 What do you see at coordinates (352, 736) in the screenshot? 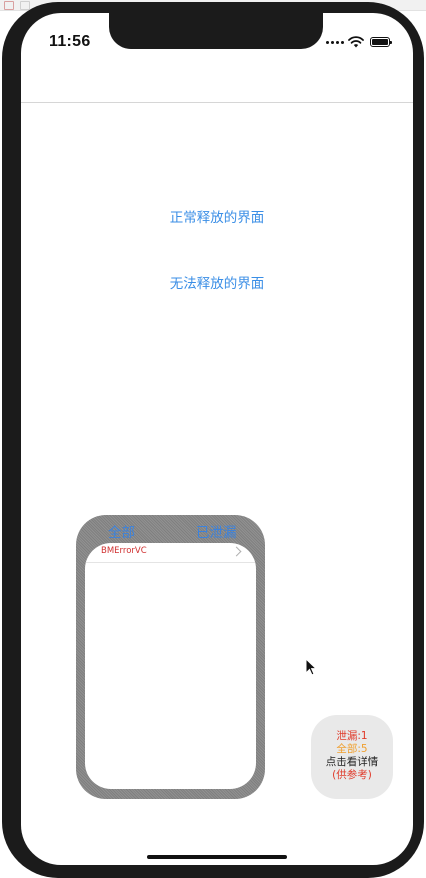
I see `leaked-count: 泄漏:1` at bounding box center [352, 736].